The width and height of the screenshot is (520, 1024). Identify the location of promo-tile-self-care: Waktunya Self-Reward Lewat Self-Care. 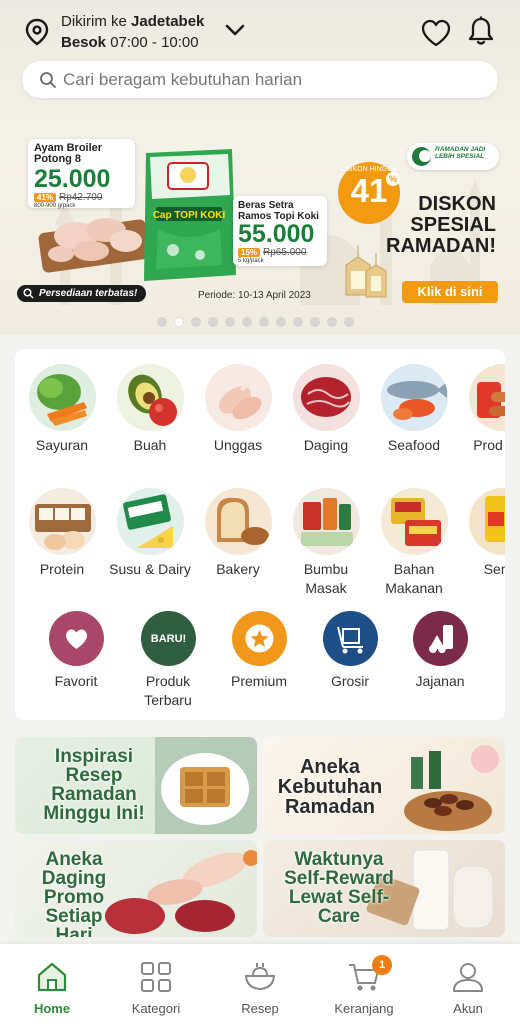
(384, 888).